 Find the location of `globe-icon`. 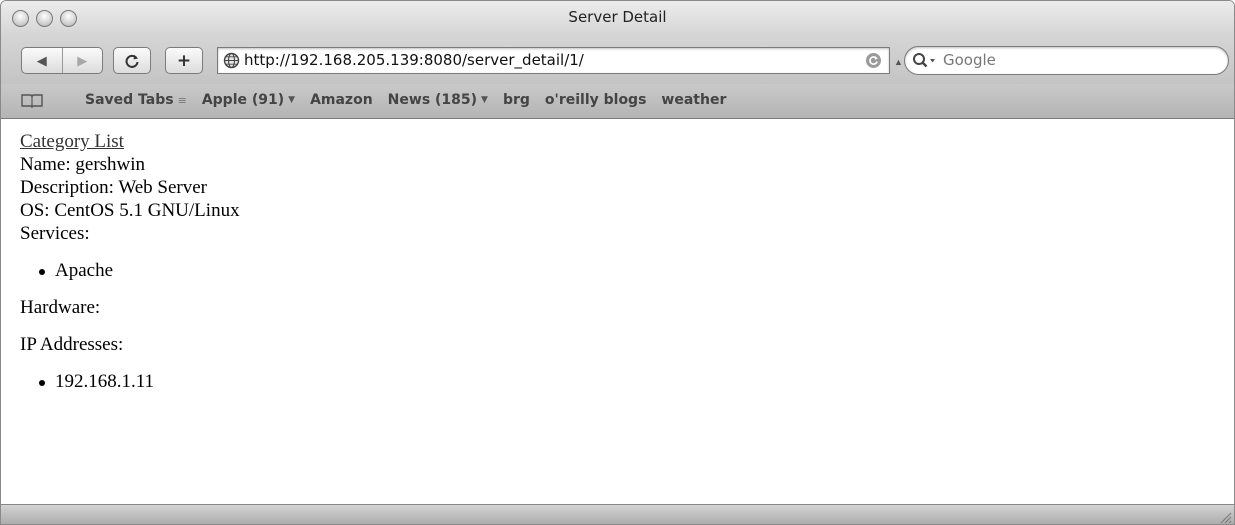

globe-icon is located at coordinates (231, 60).